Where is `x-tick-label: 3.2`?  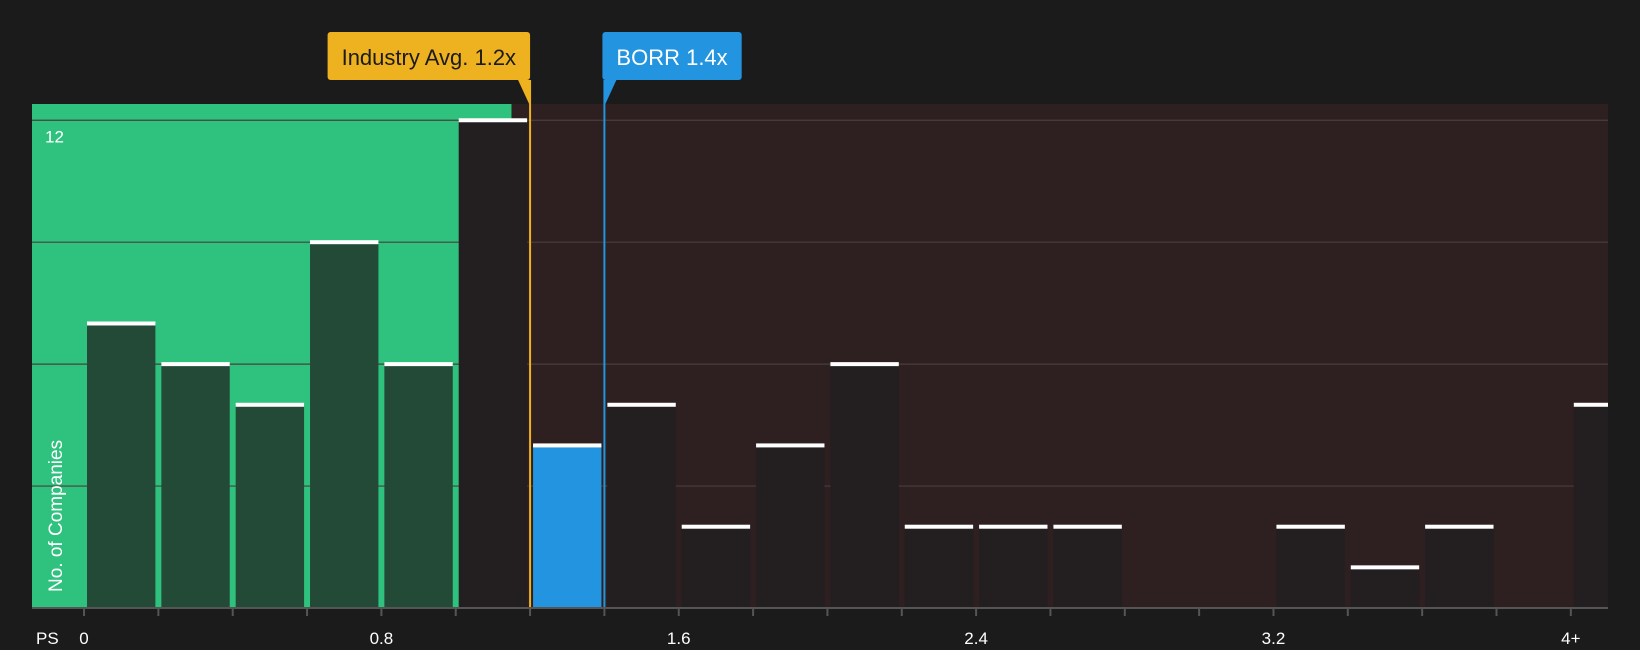
x-tick-label: 3.2 is located at coordinates (1274, 638).